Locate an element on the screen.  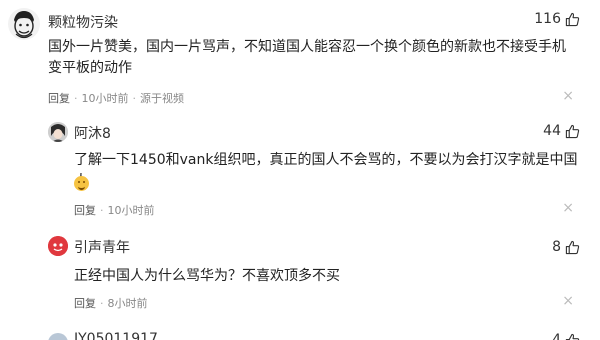
comment-item-4: JY05011917 4 is located at coordinates (300, 332).